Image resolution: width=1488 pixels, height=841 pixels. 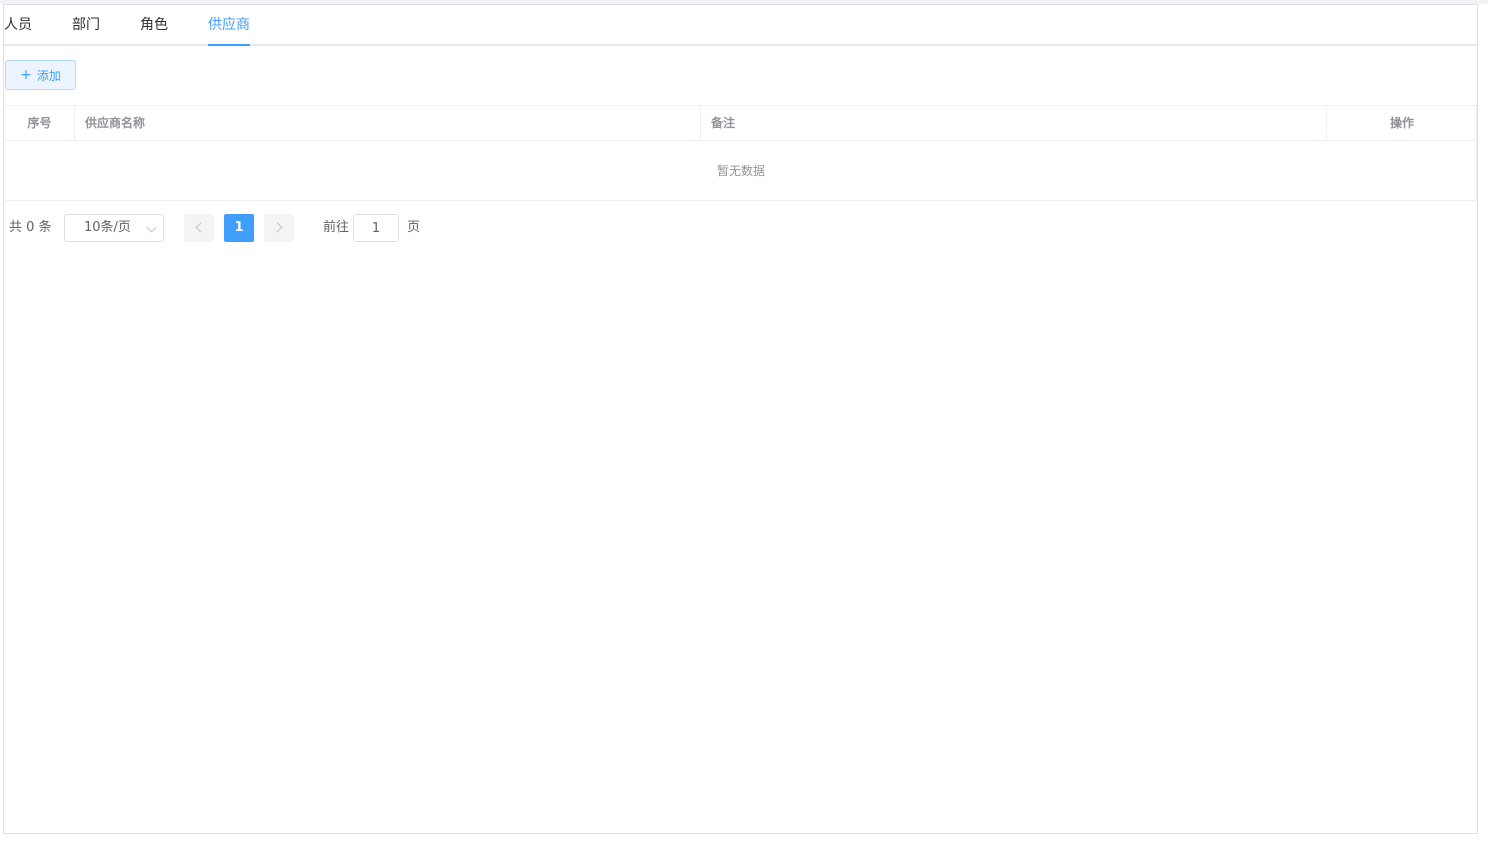 I want to click on table-header: 序号 供应商名称 备注 操作, so click(x=741, y=123).